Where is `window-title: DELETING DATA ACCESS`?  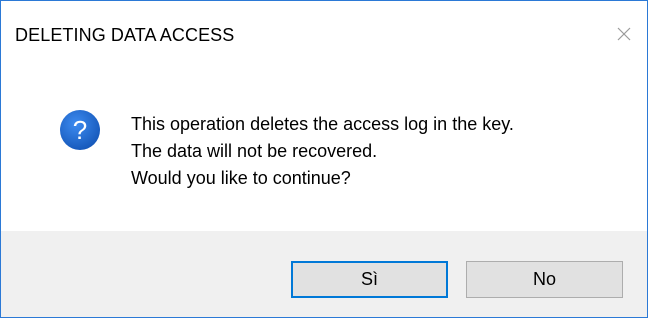
window-title: DELETING DATA ACCESS is located at coordinates (125, 35).